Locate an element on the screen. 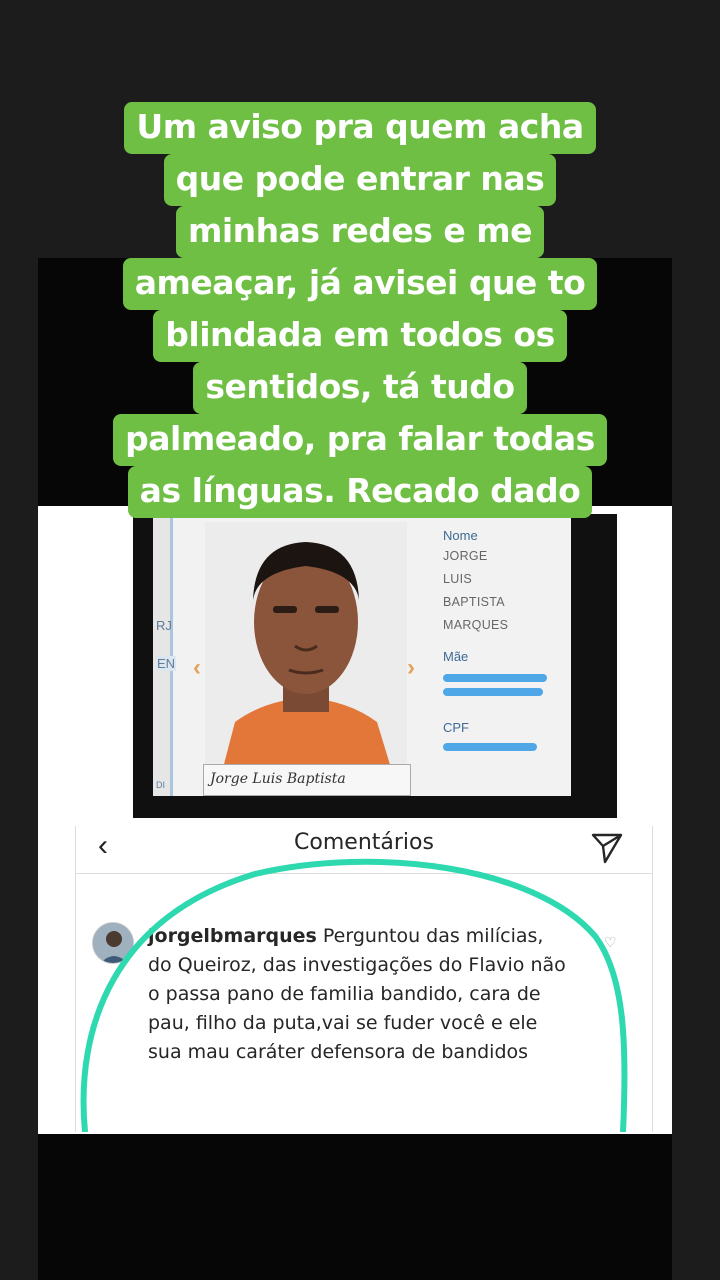 The width and height of the screenshot is (720, 1280). id-left-label: RJ is located at coordinates (164, 625).